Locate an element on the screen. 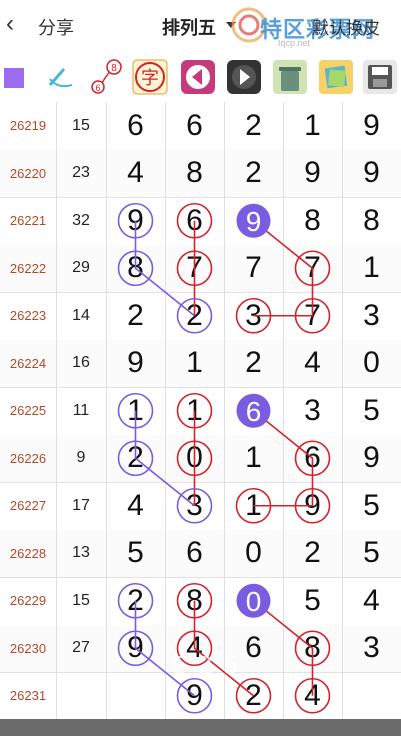 The height and width of the screenshot is (736, 401). trash-can-icon is located at coordinates (290, 77).